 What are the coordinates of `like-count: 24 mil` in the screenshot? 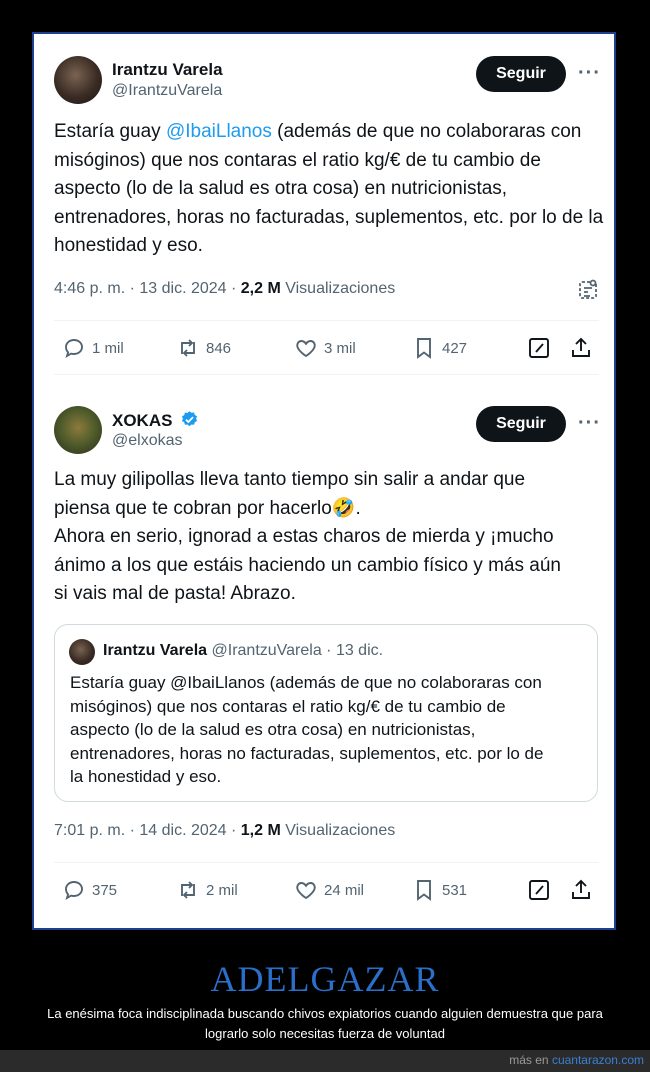 It's located at (344, 890).